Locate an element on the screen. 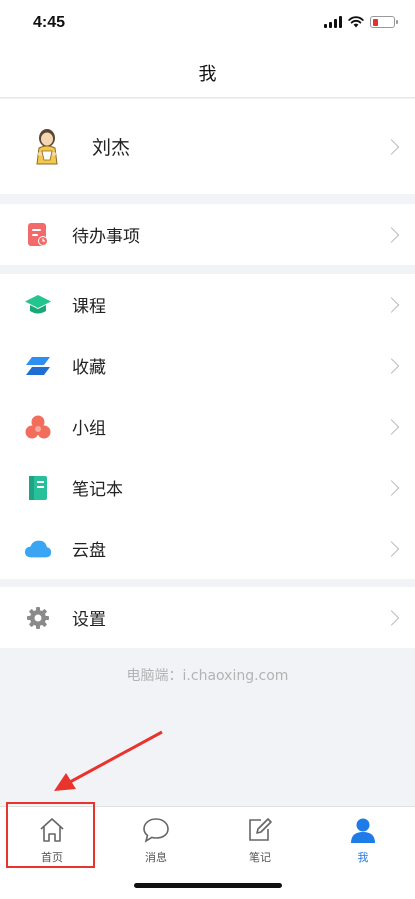  notebook-icon is located at coordinates (38, 488).